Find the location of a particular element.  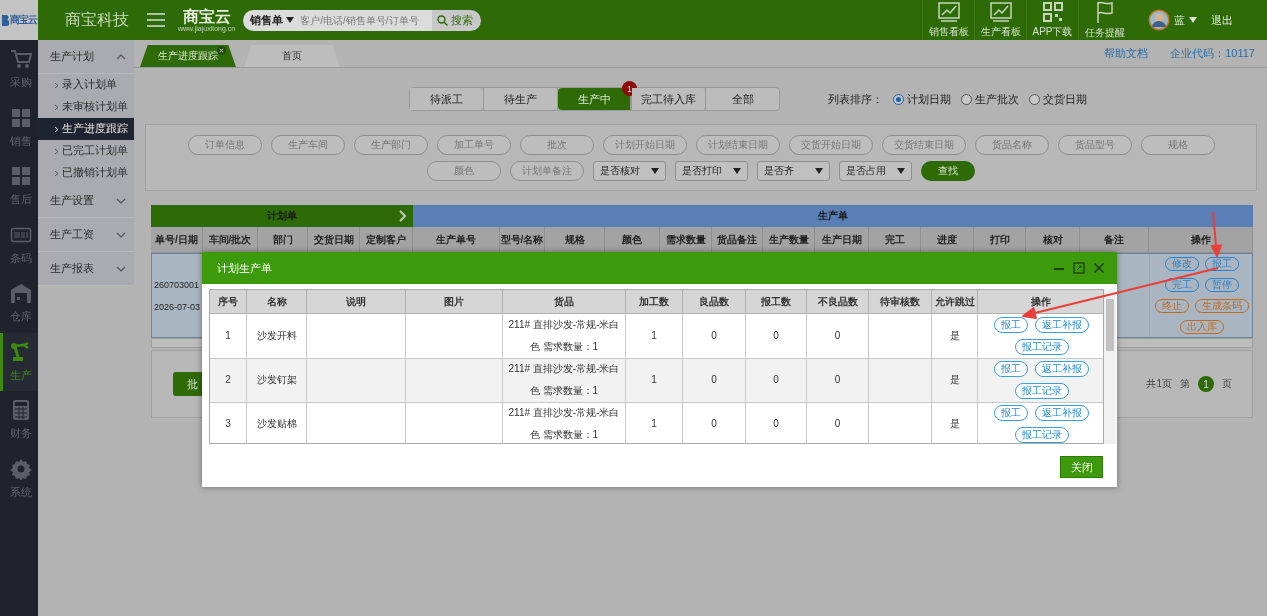

table-cell-text: 3 is located at coordinates (228, 424).